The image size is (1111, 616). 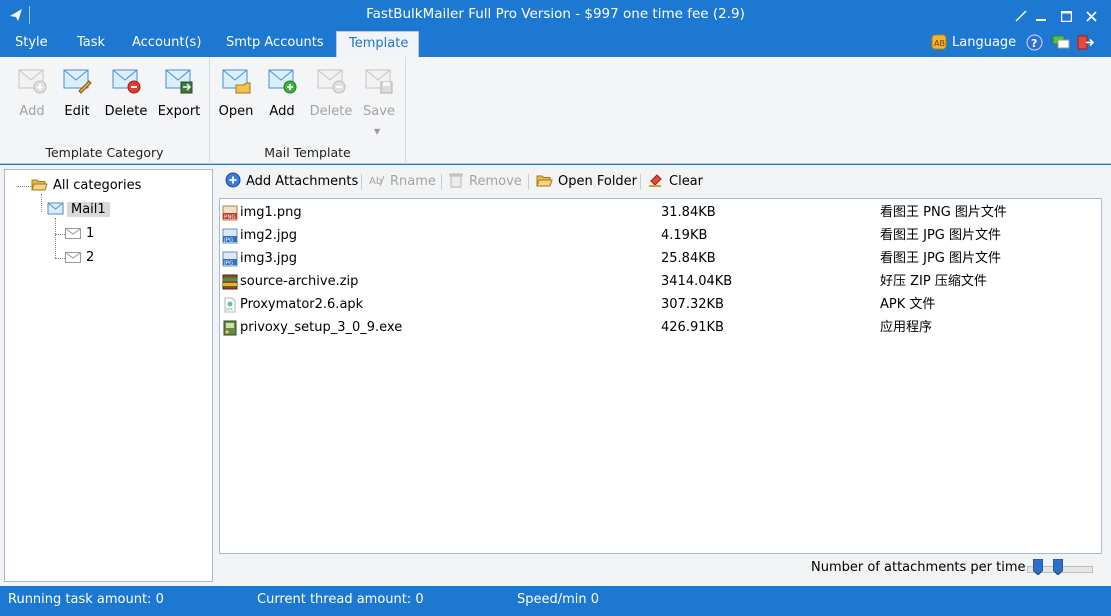 I want to click on running-task-status: Running task amount: 0, so click(x=86, y=599).